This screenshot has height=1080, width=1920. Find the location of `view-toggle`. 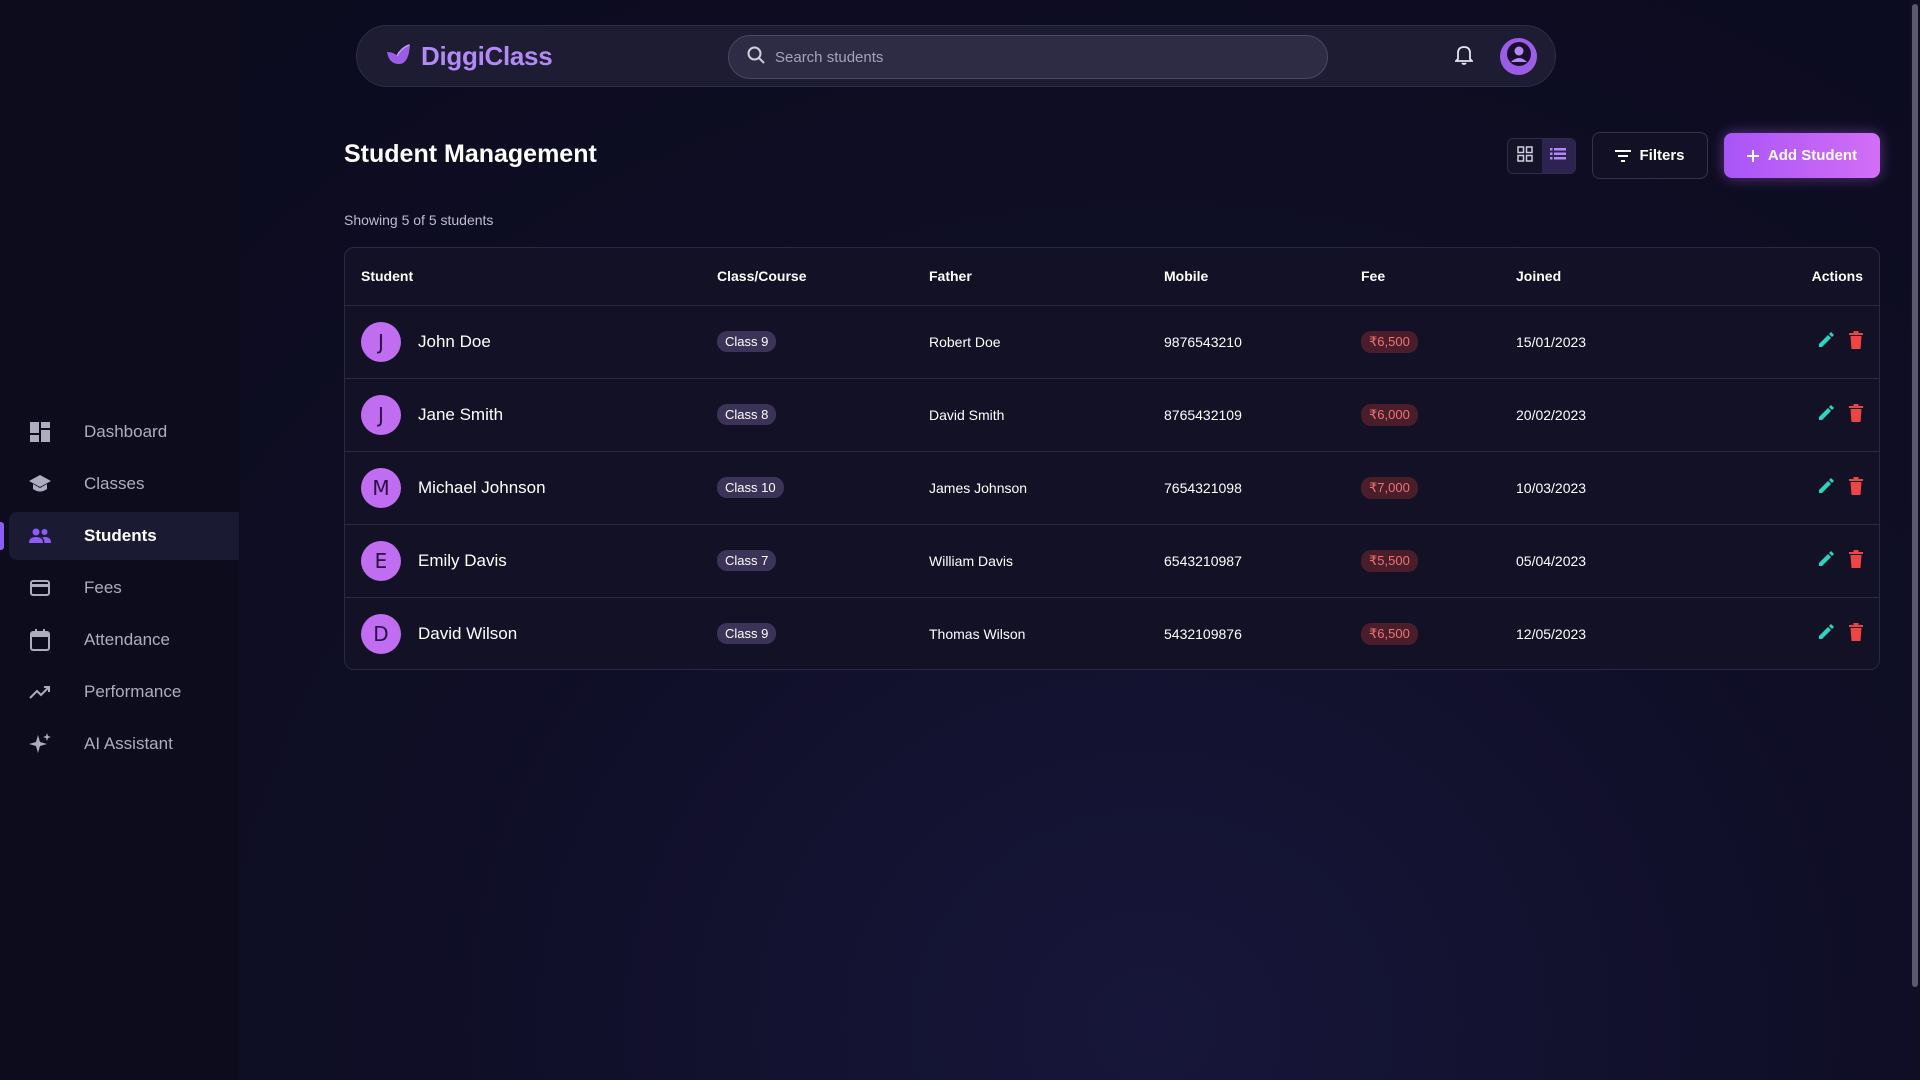

view-toggle is located at coordinates (1541, 156).